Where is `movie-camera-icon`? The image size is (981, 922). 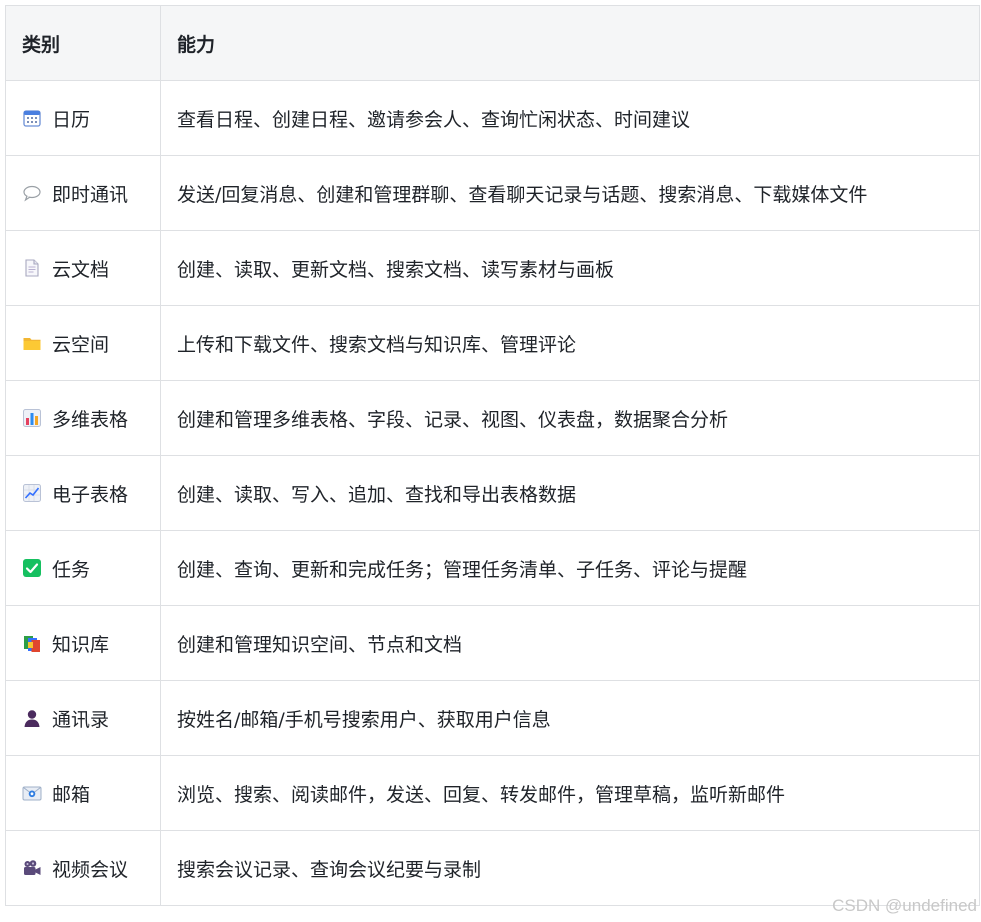
movie-camera-icon is located at coordinates (32, 868).